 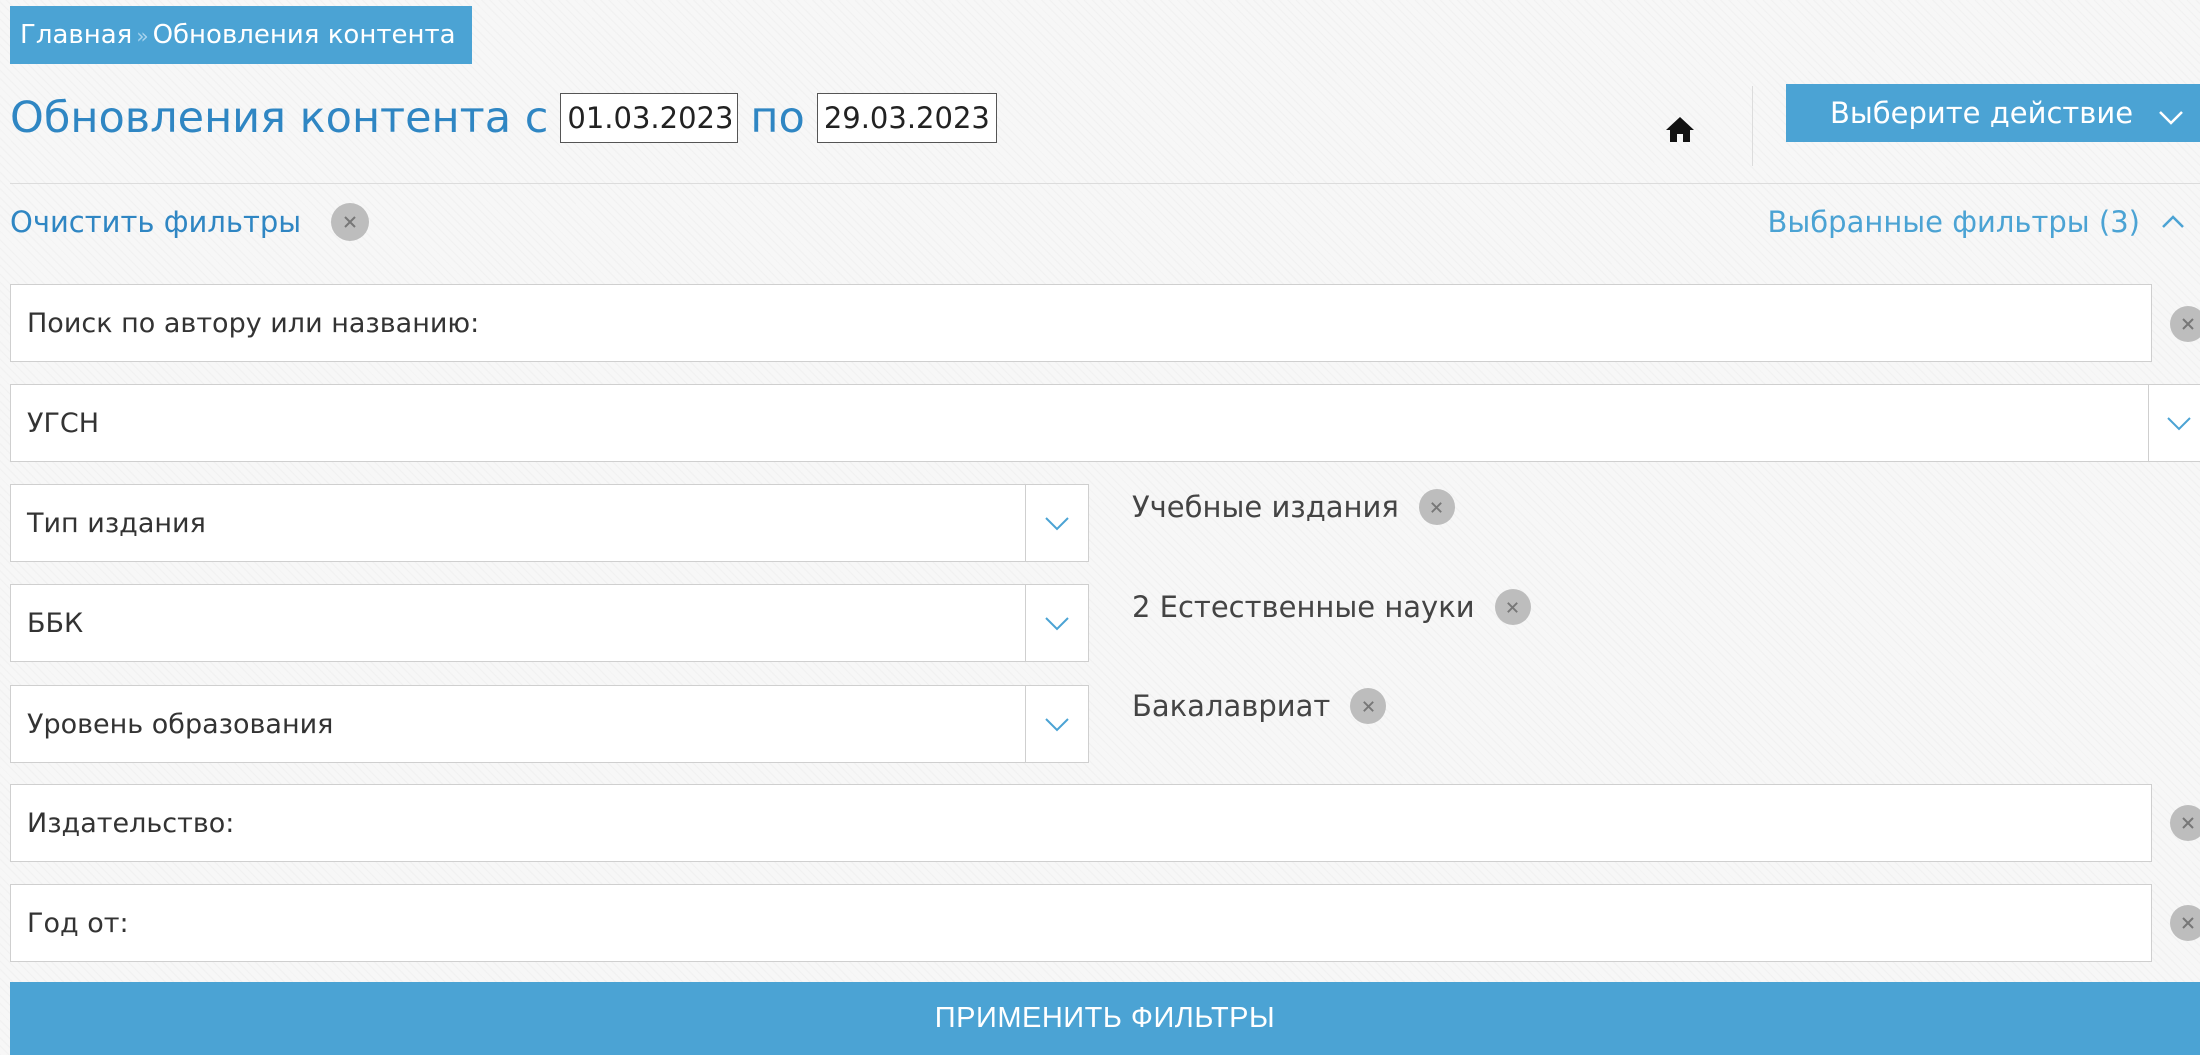 I want to click on ugsn-select: УГСН, so click(x=1105, y=423).